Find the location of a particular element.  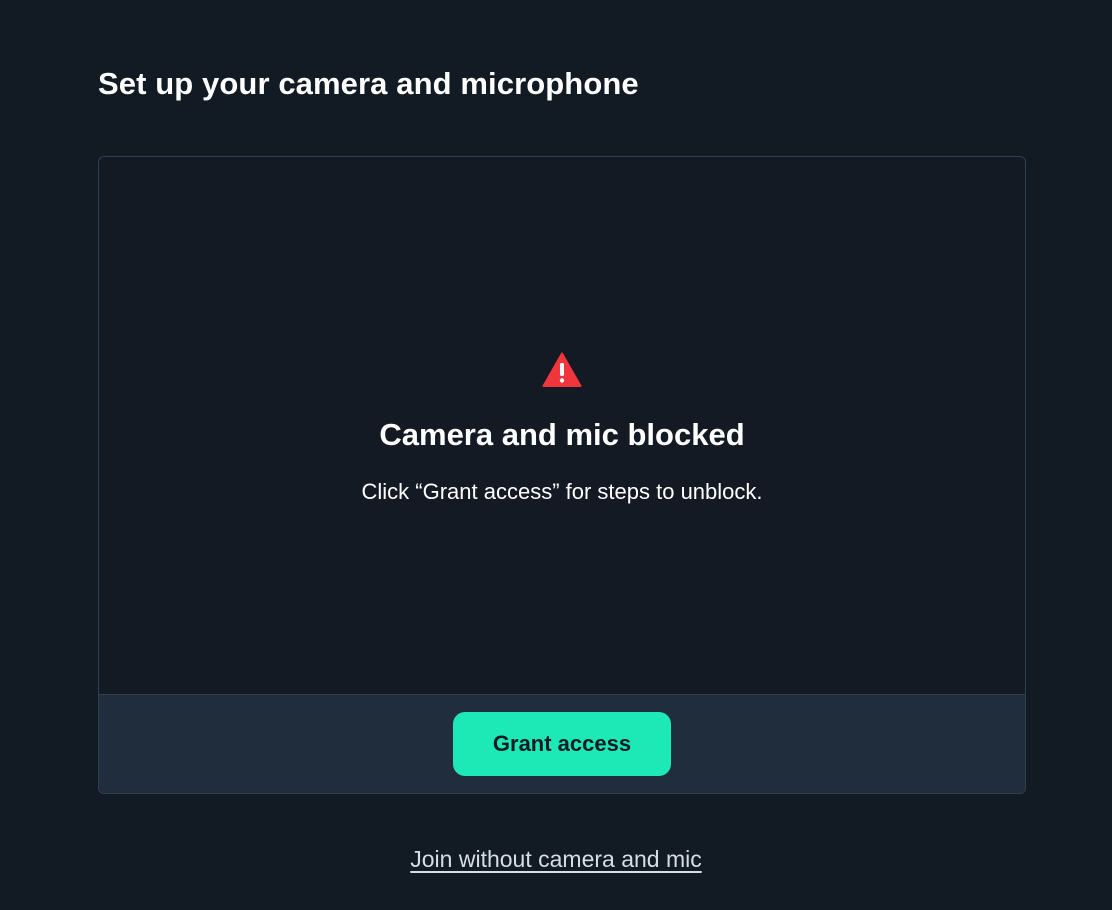

blocked-title: Camera and mic blocked is located at coordinates (562, 434).